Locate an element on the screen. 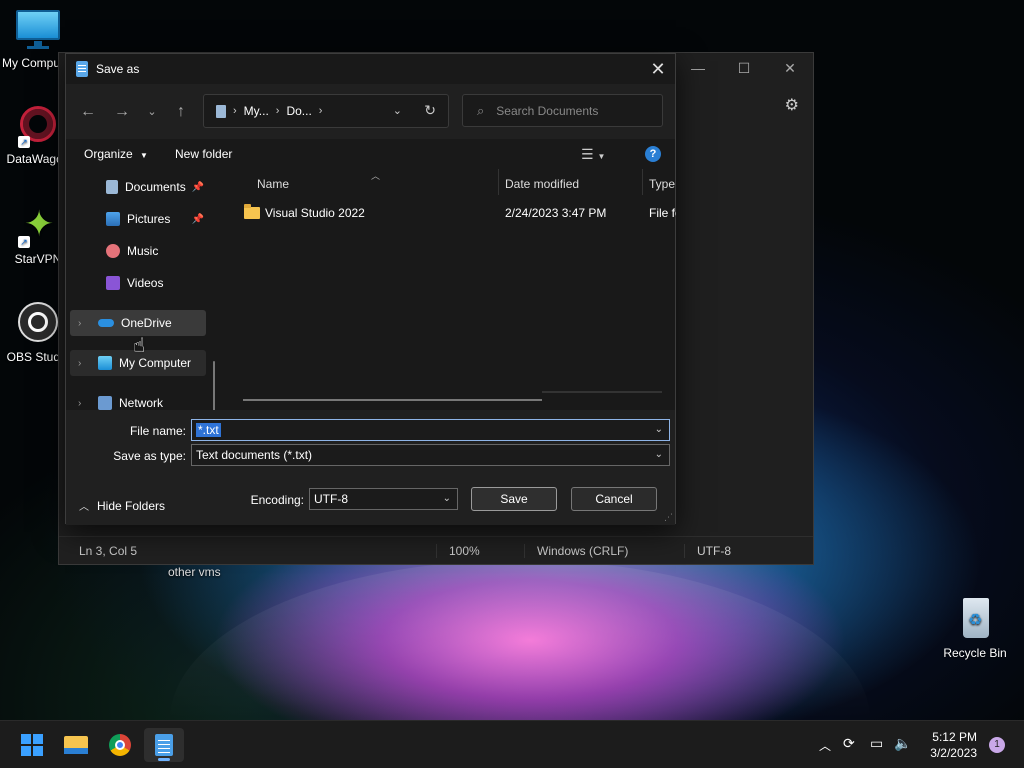 This screenshot has height=768, width=1024. taskbar-chrome is located at coordinates (120, 745).